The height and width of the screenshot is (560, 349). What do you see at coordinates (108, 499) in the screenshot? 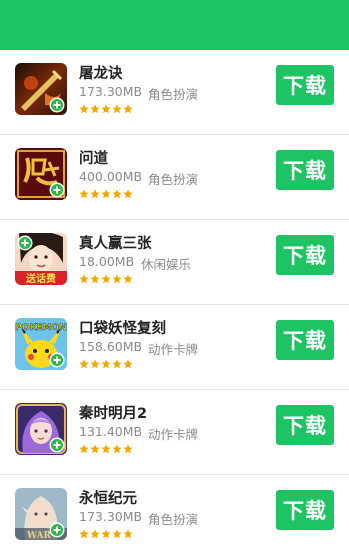
I see `app-name: 永恒纪元` at bounding box center [108, 499].